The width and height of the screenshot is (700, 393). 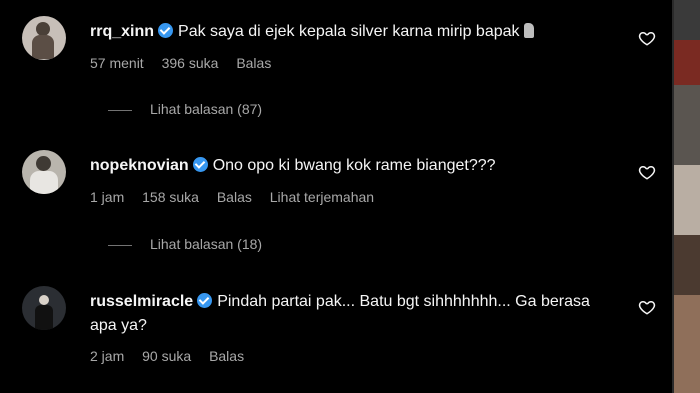 What do you see at coordinates (687, 196) in the screenshot?
I see `background-photo-strip` at bounding box center [687, 196].